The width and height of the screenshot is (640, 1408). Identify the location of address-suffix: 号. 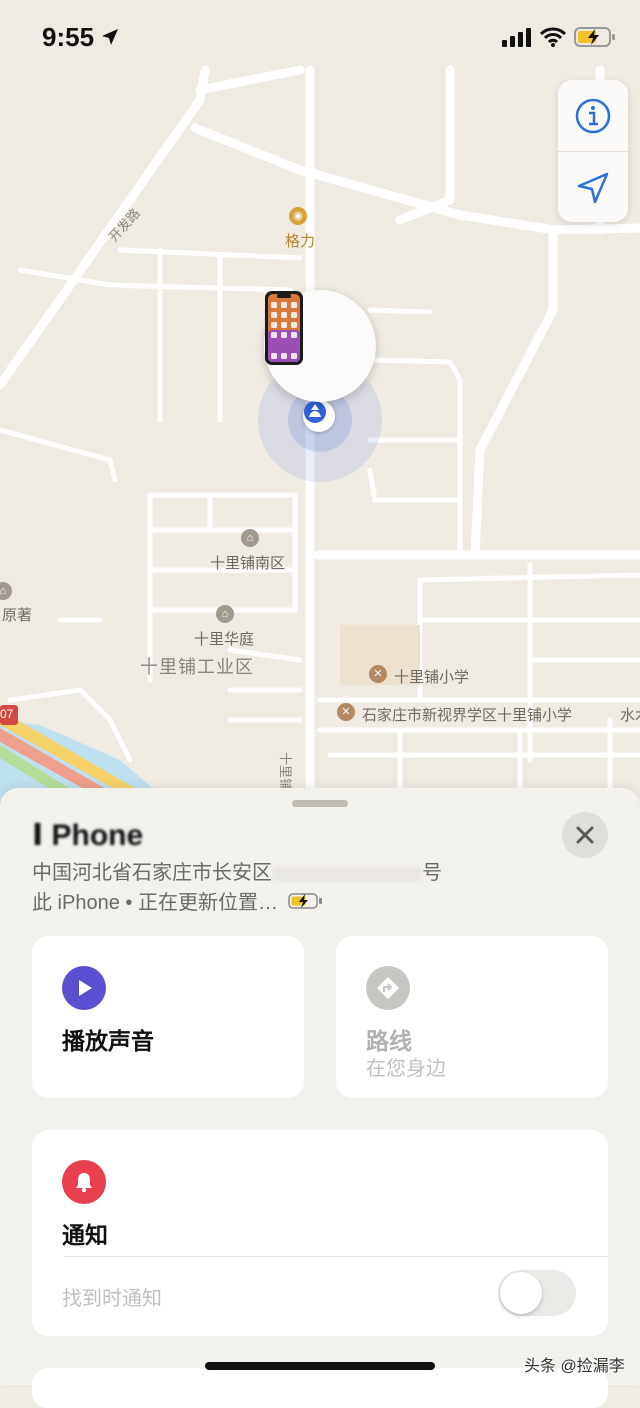
(432, 873).